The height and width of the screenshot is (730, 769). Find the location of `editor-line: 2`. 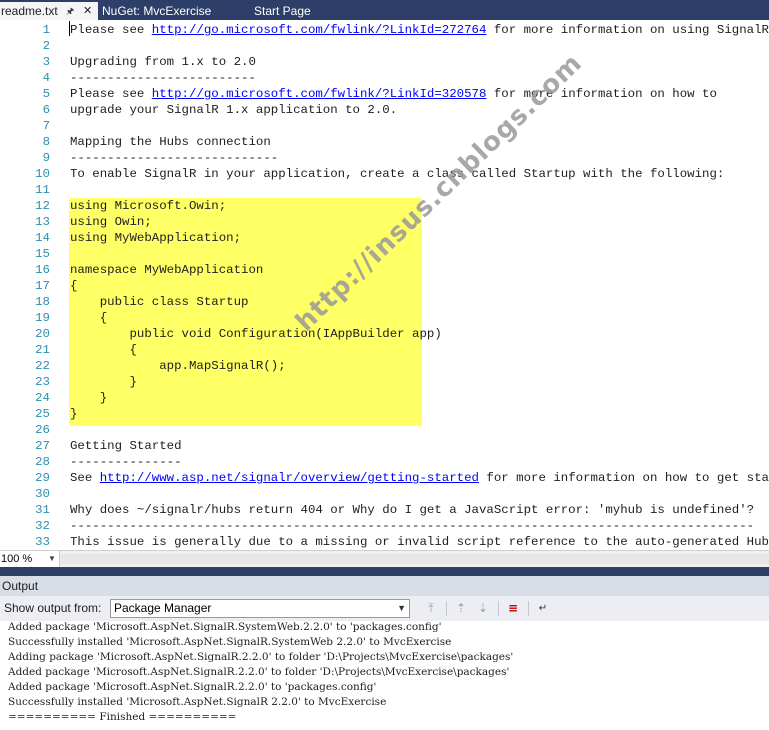

editor-line: 2 is located at coordinates (384, 46).